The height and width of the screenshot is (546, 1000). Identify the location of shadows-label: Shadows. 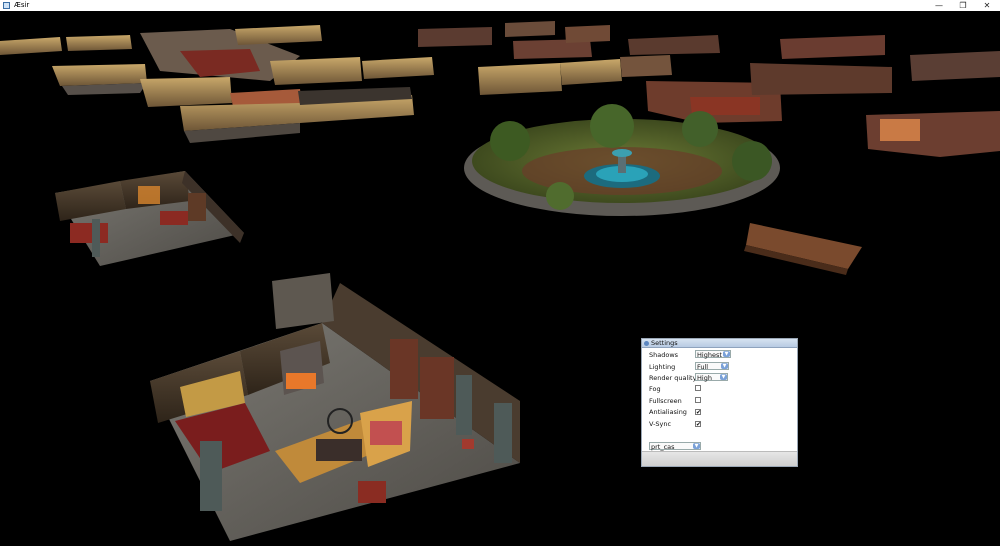
(664, 355).